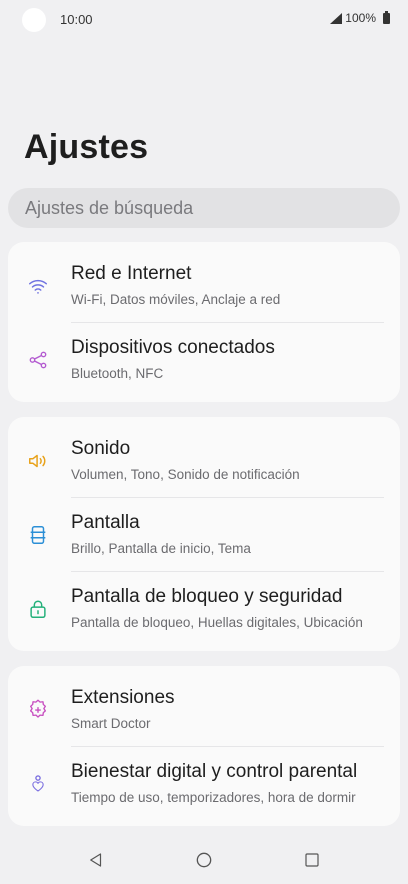  Describe the element at coordinates (204, 360) in the screenshot. I see `setting-dispositivos-conectados: Dispositivos conectados Bluetooth, NFC` at that location.